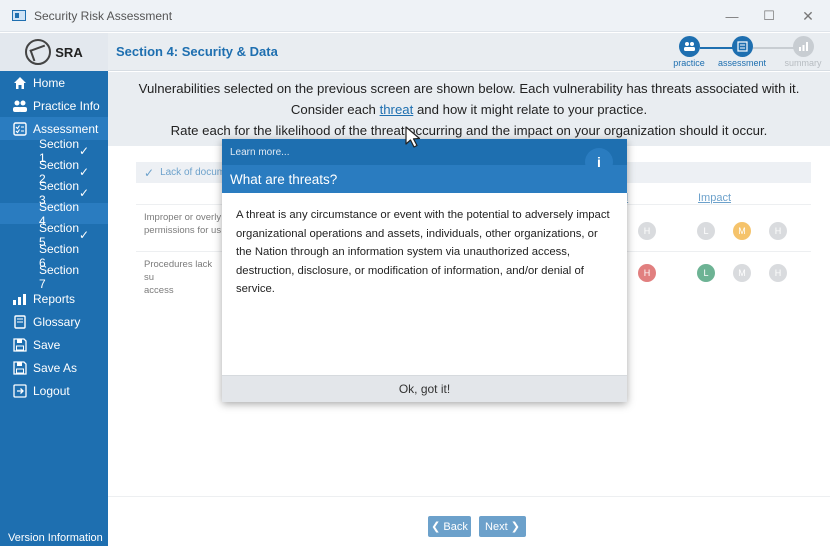 The image size is (830, 546). Describe the element at coordinates (20, 345) in the screenshot. I see `save-icon` at that location.